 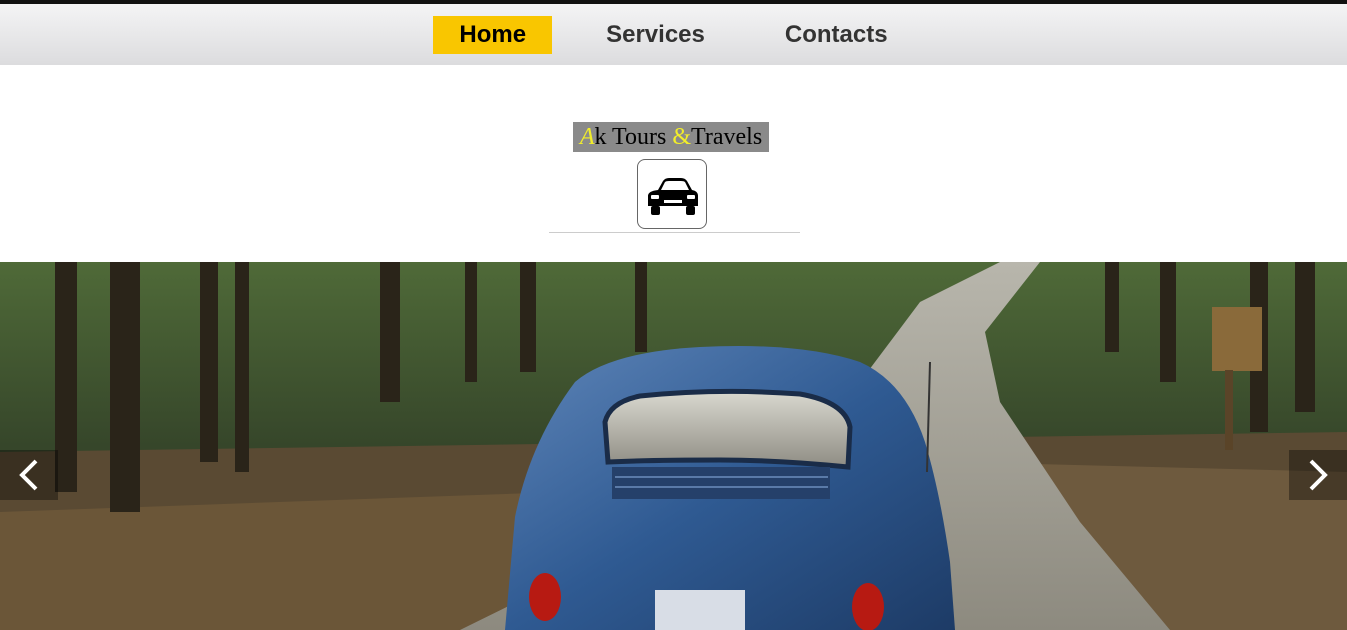 I want to click on logo-initial: A, so click(x=587, y=137).